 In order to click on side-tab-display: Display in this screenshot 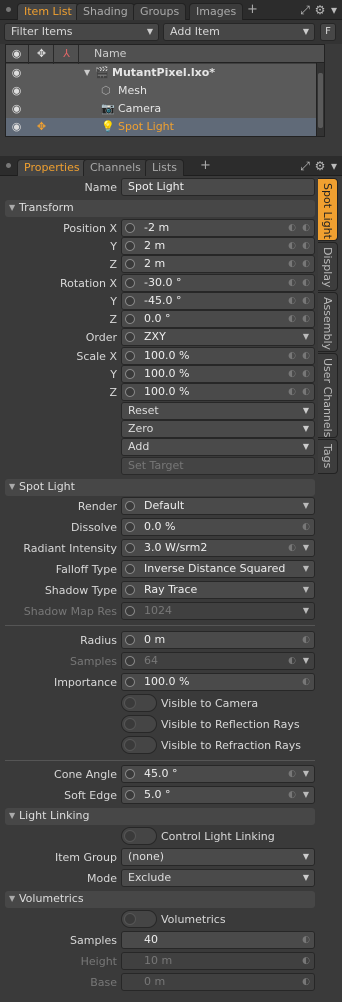, I will do `click(328, 266)`.